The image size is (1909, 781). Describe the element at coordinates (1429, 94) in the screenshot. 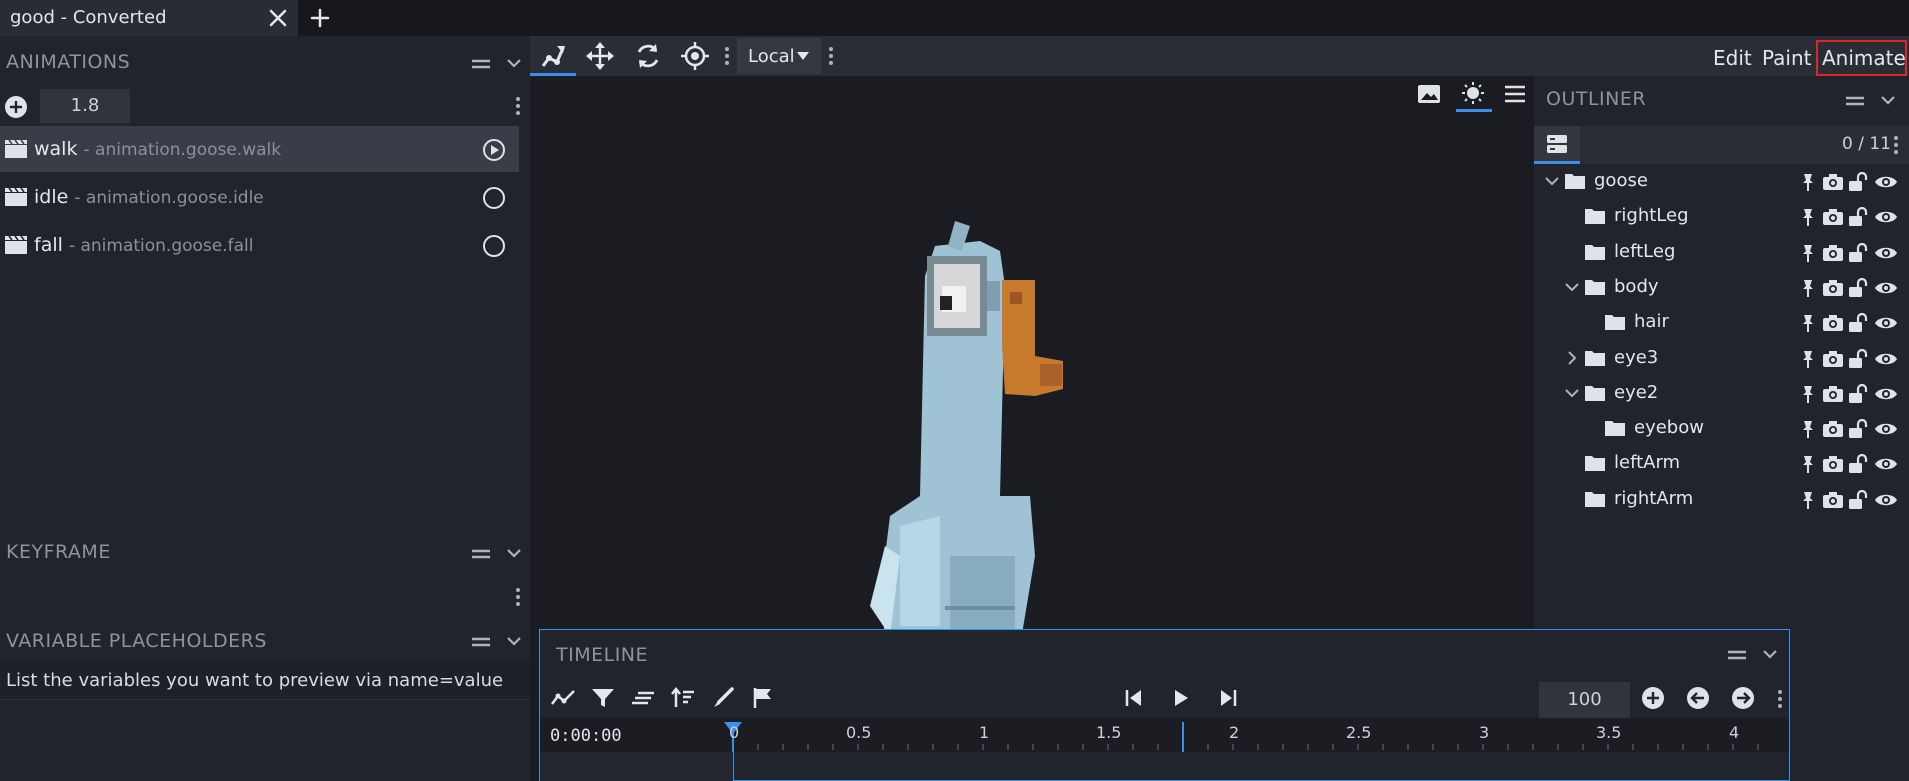

I see `image-icon` at that location.